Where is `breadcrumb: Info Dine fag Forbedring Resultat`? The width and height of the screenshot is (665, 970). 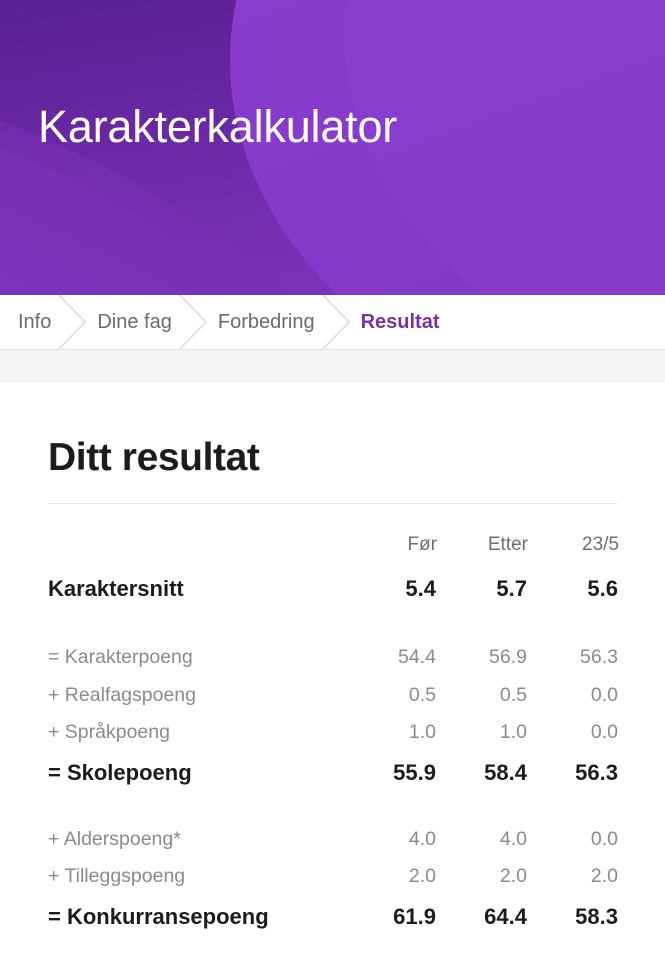 breadcrumb: Info Dine fag Forbedring Resultat is located at coordinates (332, 322).